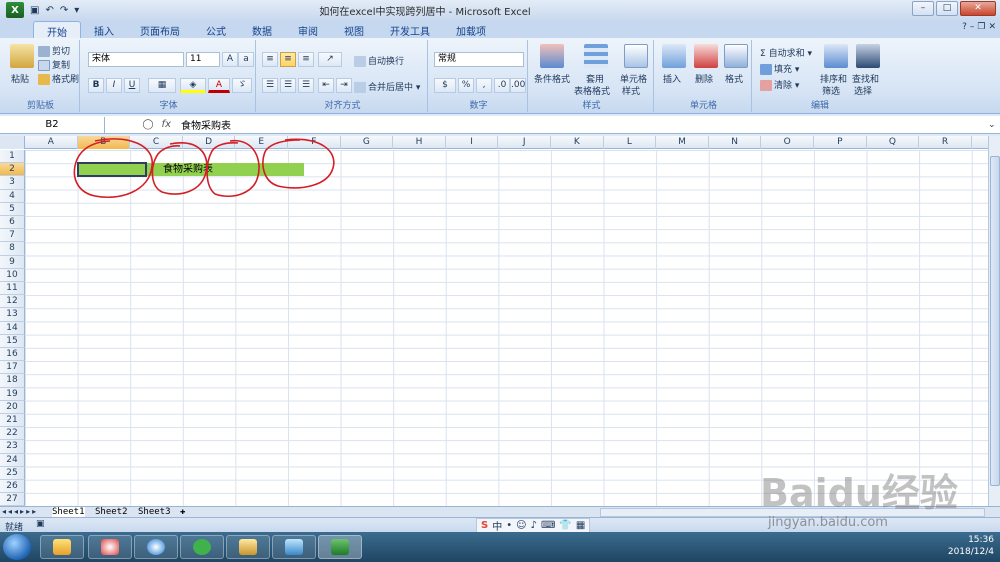  Describe the element at coordinates (596, 56) in the screenshot. I see `table-format-icon` at that location.